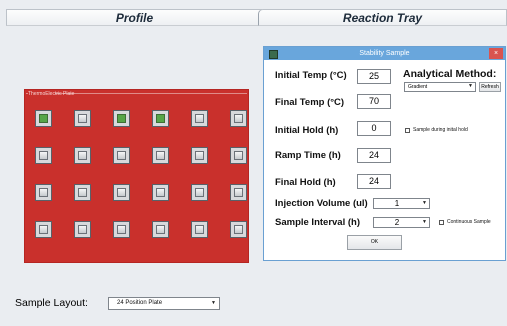 The image size is (507, 326). What do you see at coordinates (374, 242) in the screenshot?
I see `ok-button: OK` at bounding box center [374, 242].